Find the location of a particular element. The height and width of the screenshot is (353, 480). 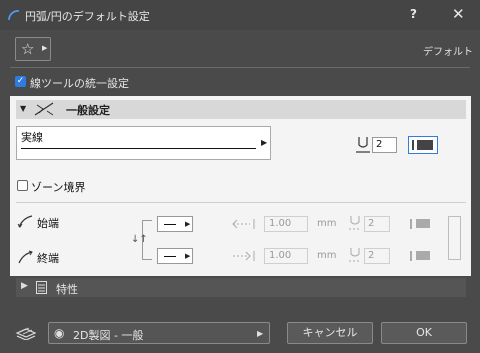

start-pen-color is located at coordinates (422, 224).